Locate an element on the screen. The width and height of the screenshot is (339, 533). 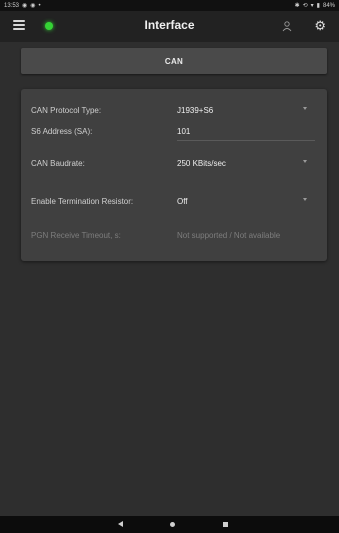
baudrate-dropdown: 250 KBits/sec is located at coordinates (201, 163).